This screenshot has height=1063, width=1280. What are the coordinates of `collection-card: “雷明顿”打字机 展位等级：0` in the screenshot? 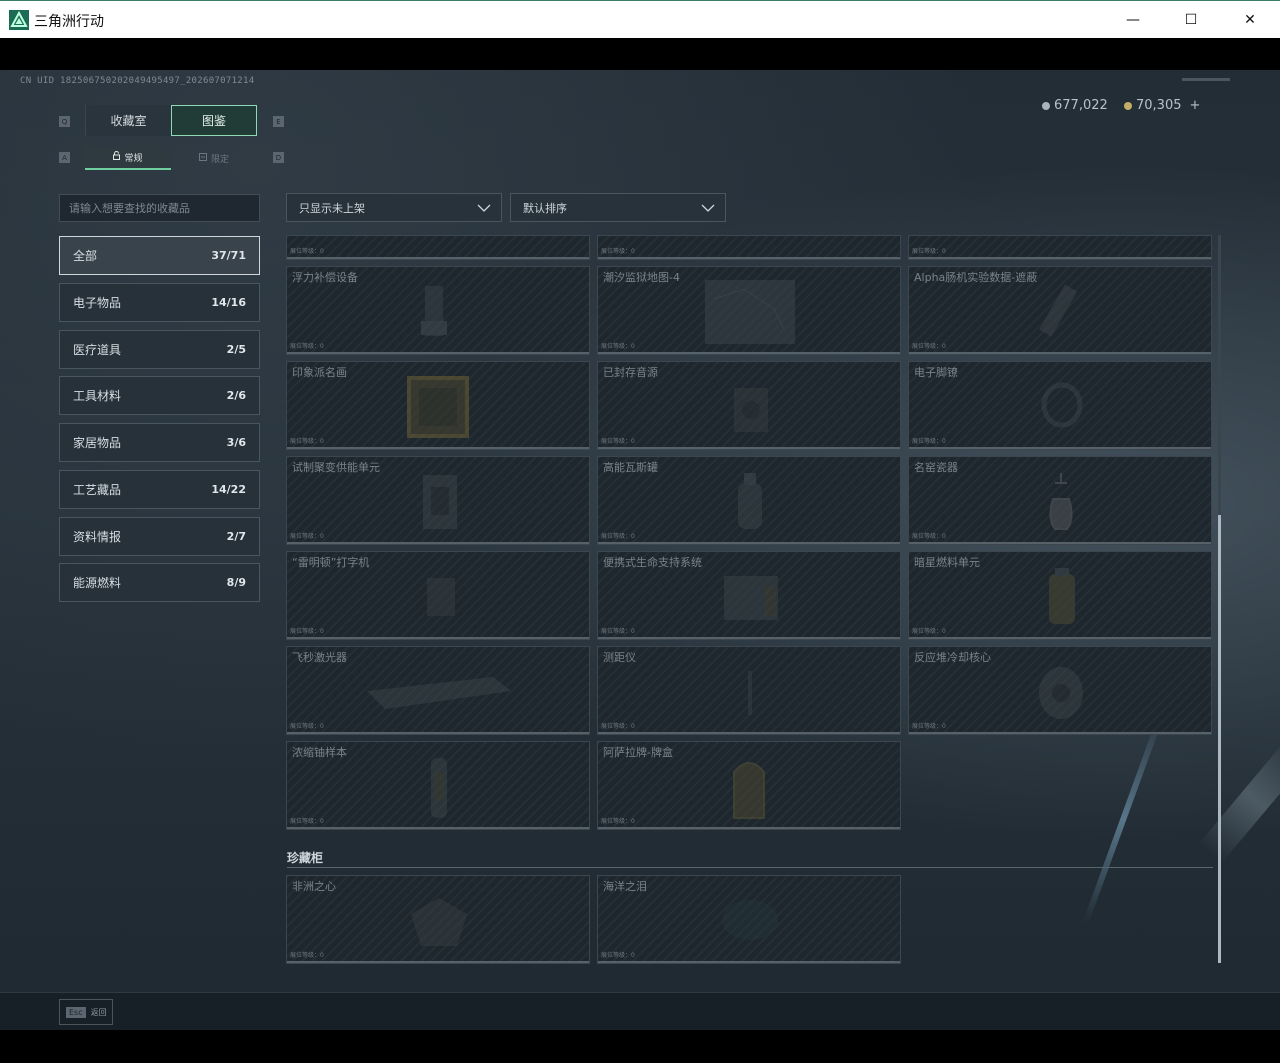 It's located at (438, 595).